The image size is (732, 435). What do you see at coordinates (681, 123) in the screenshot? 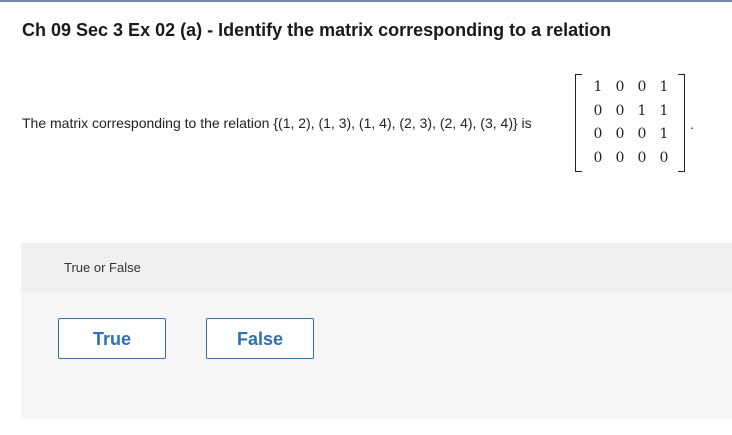
I see `matrix-right-bracket` at bounding box center [681, 123].